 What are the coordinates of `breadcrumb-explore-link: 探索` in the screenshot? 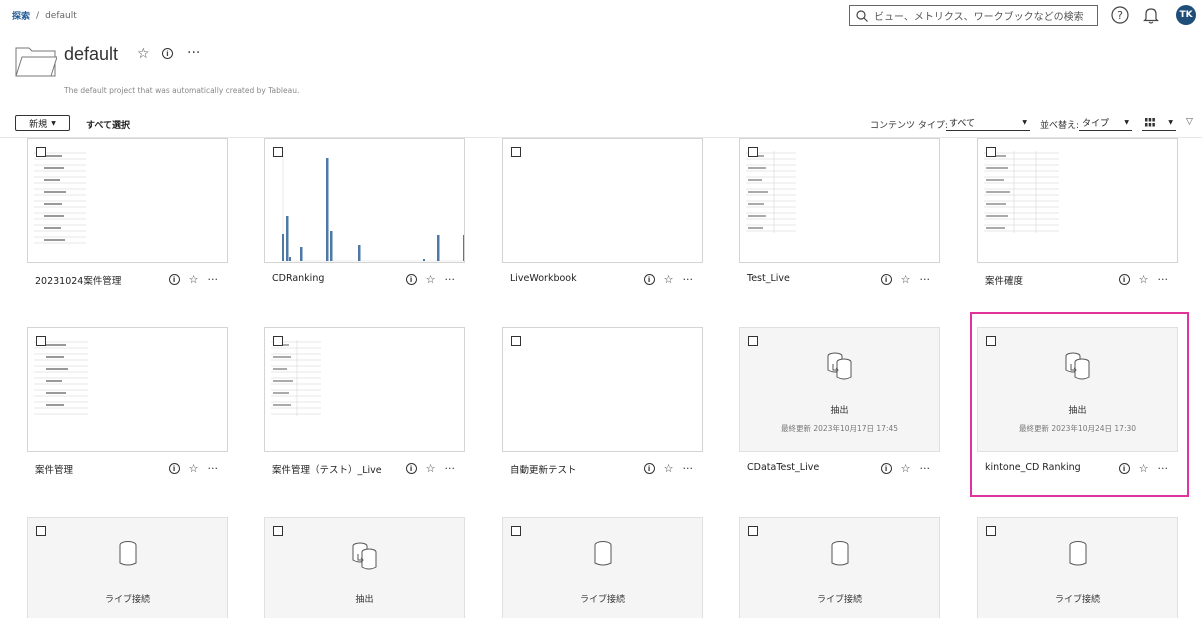 It's located at (21, 15).